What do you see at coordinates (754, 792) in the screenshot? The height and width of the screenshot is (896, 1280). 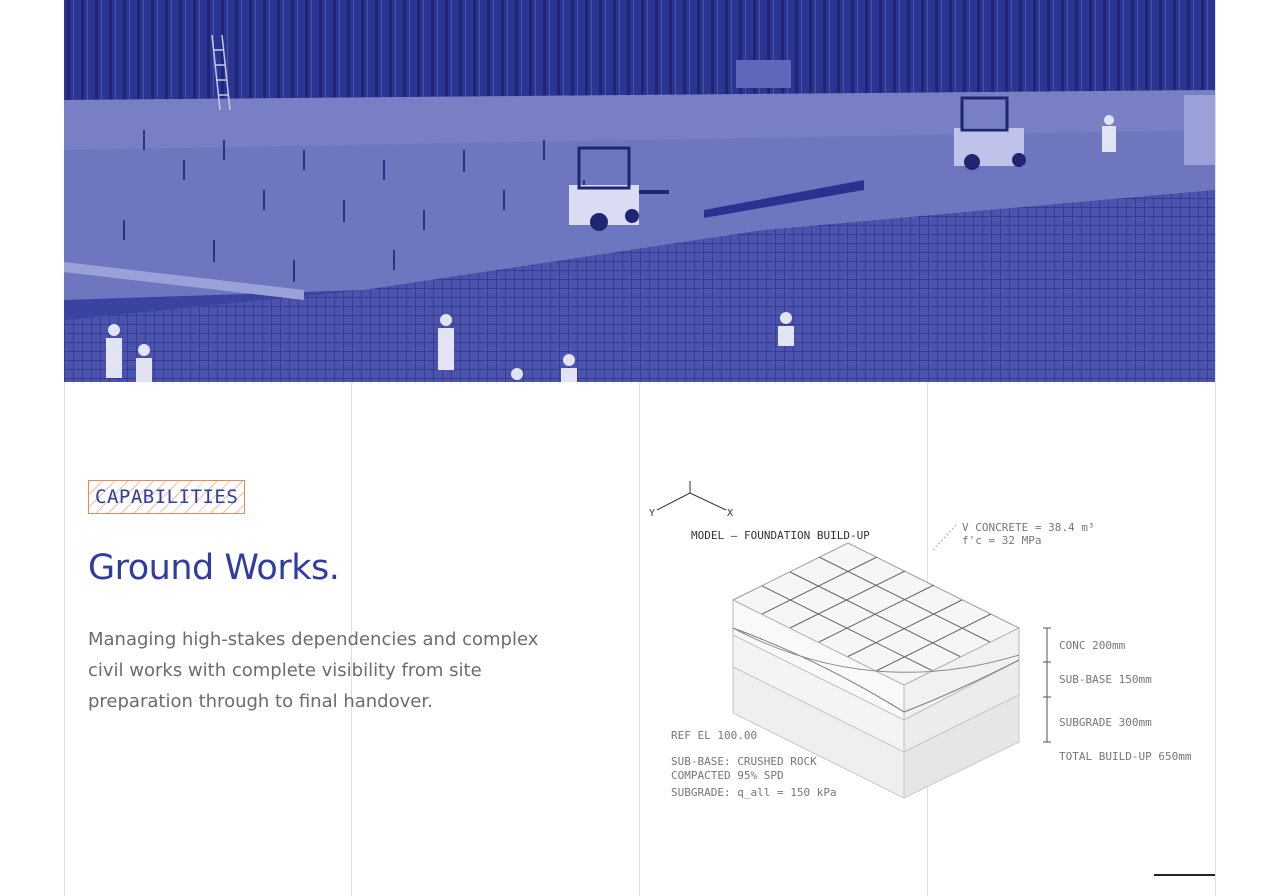 I see `subgrade-note: SUBGRADE: q_all = 150 kPa` at bounding box center [754, 792].